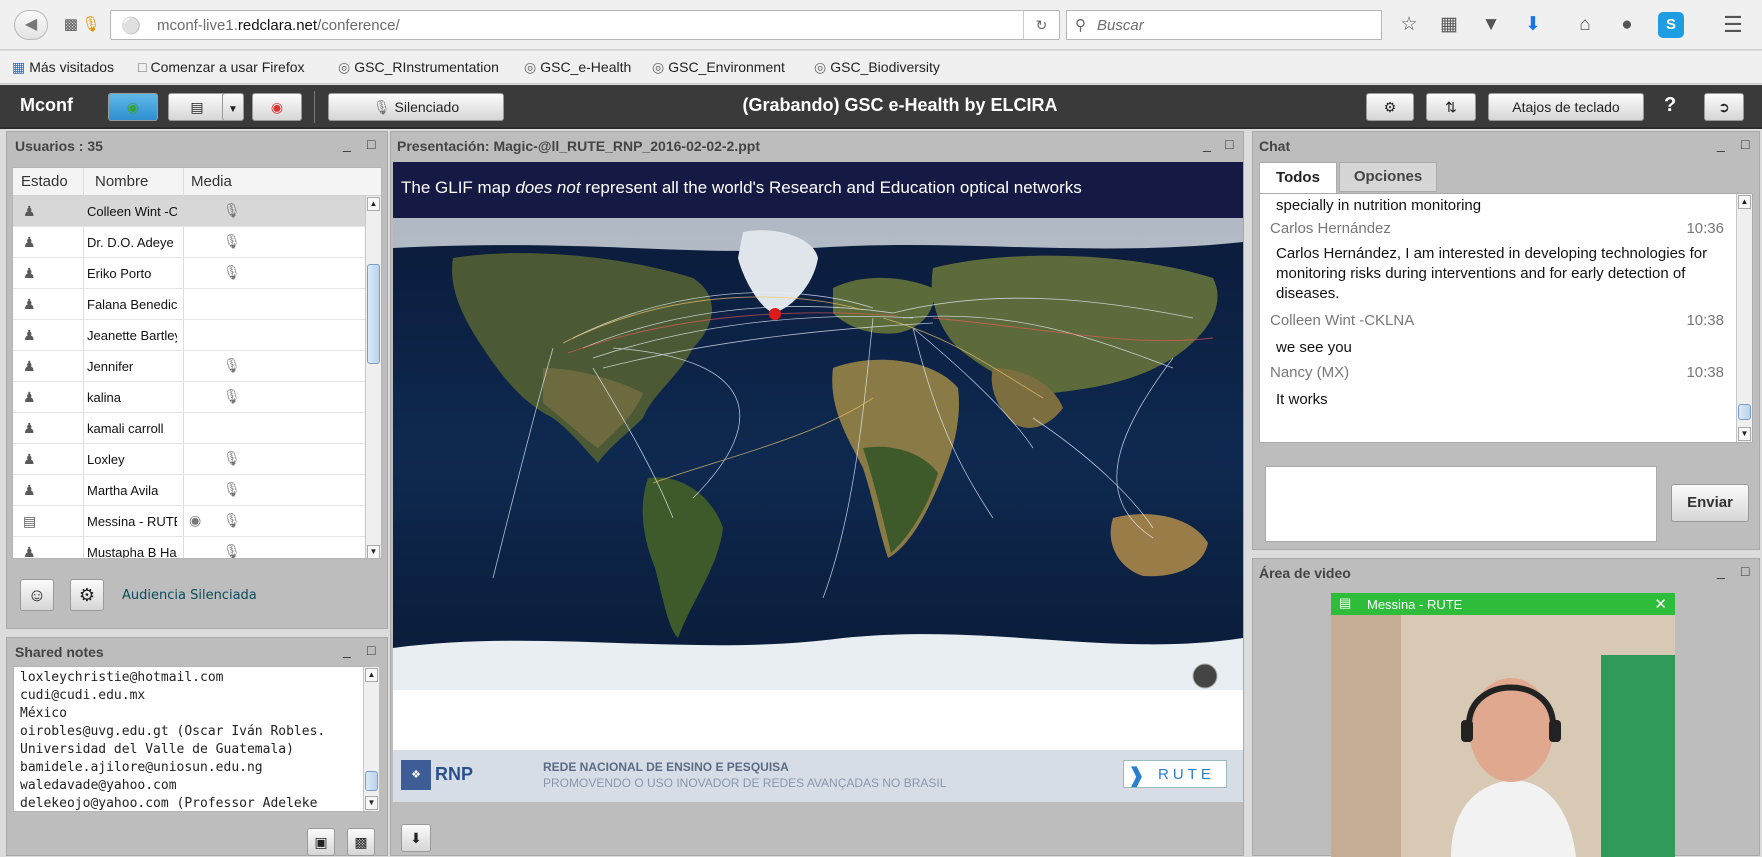 This screenshot has height=857, width=1762. I want to click on send-button: Enviar, so click(1710, 503).